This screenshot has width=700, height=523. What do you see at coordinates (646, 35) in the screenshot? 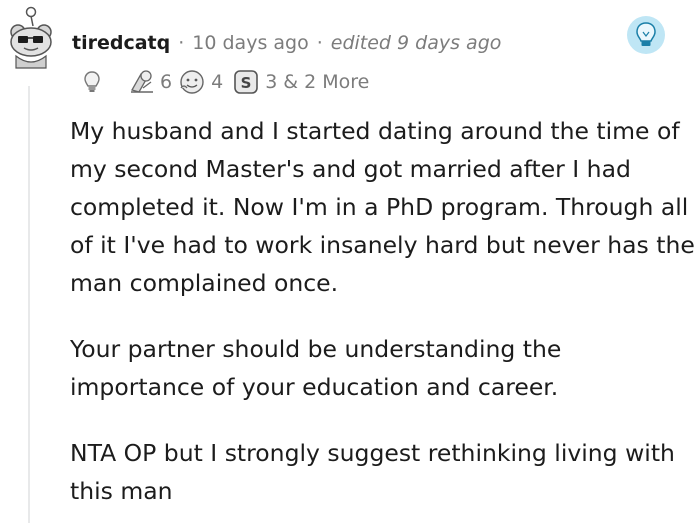
I see `lightbulb-badge-icon` at bounding box center [646, 35].